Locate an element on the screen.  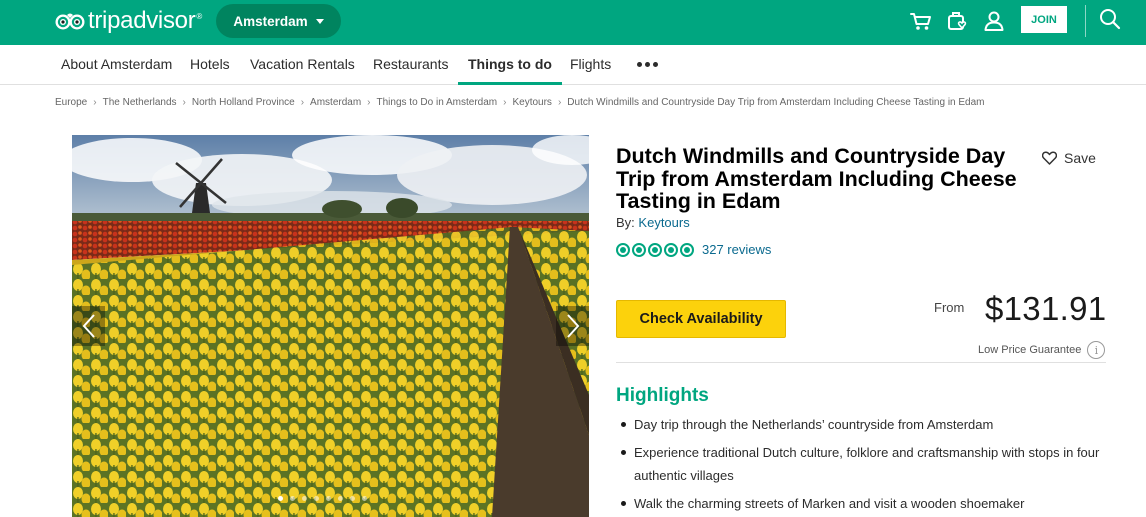
breadcrumb-item: Things to Do in Amsterdam is located at coordinates (437, 102).